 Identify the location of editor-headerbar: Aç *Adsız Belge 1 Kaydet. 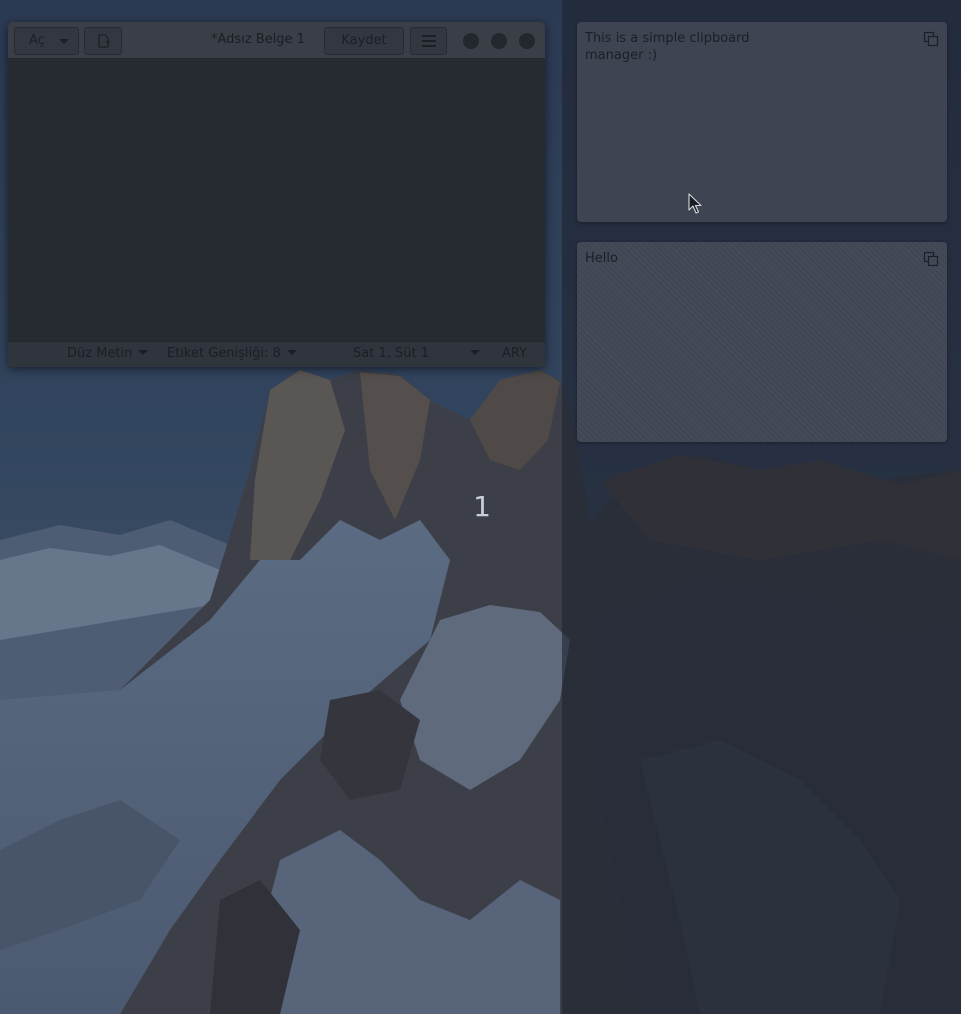
(276, 40).